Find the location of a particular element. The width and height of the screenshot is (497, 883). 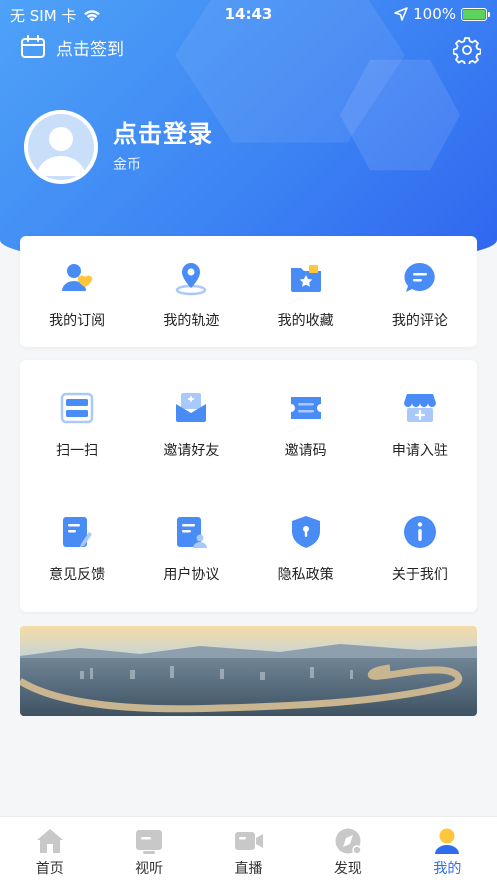

quick-menu-card: 我的订阅 我的轨迹 我的收藏 我的评论 is located at coordinates (248, 291).